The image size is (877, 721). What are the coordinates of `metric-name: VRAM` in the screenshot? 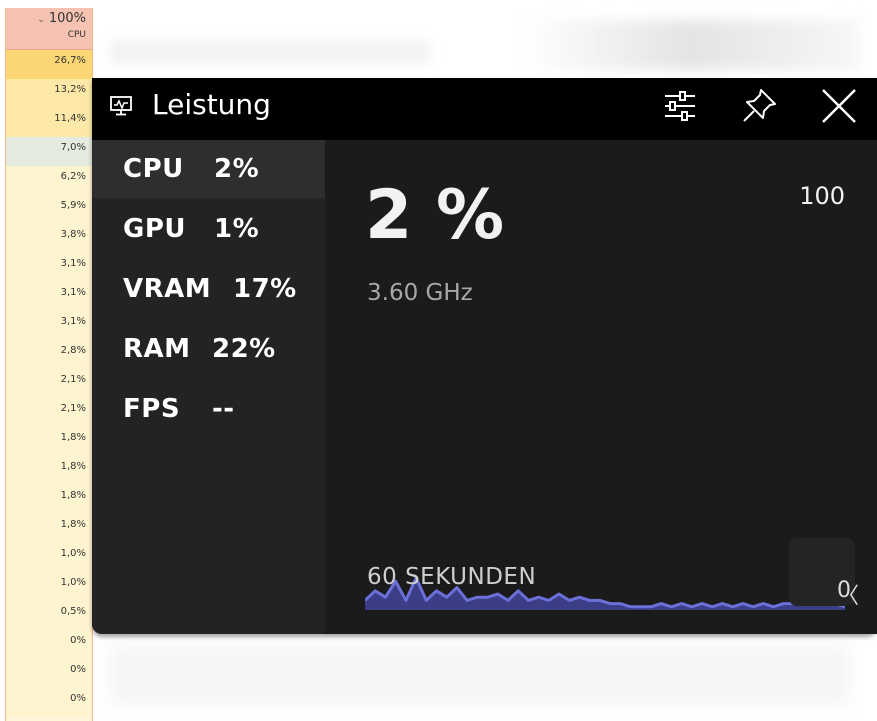 It's located at (167, 289).